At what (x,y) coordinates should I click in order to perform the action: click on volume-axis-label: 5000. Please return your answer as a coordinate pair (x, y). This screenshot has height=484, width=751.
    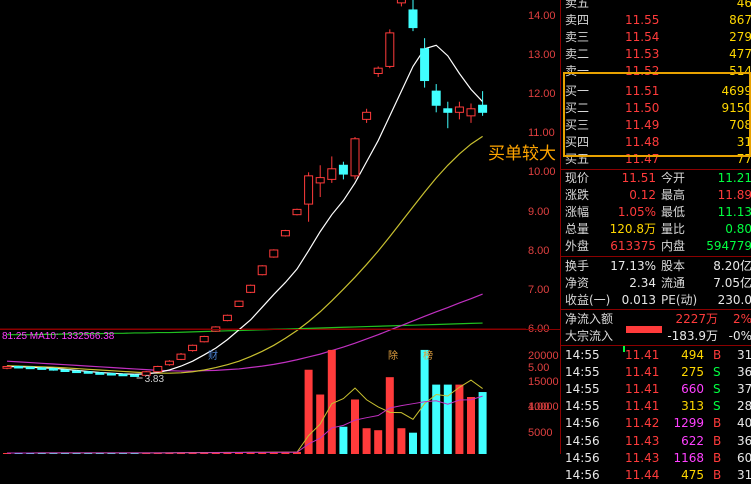
    Looking at the image, I should click on (540, 432).